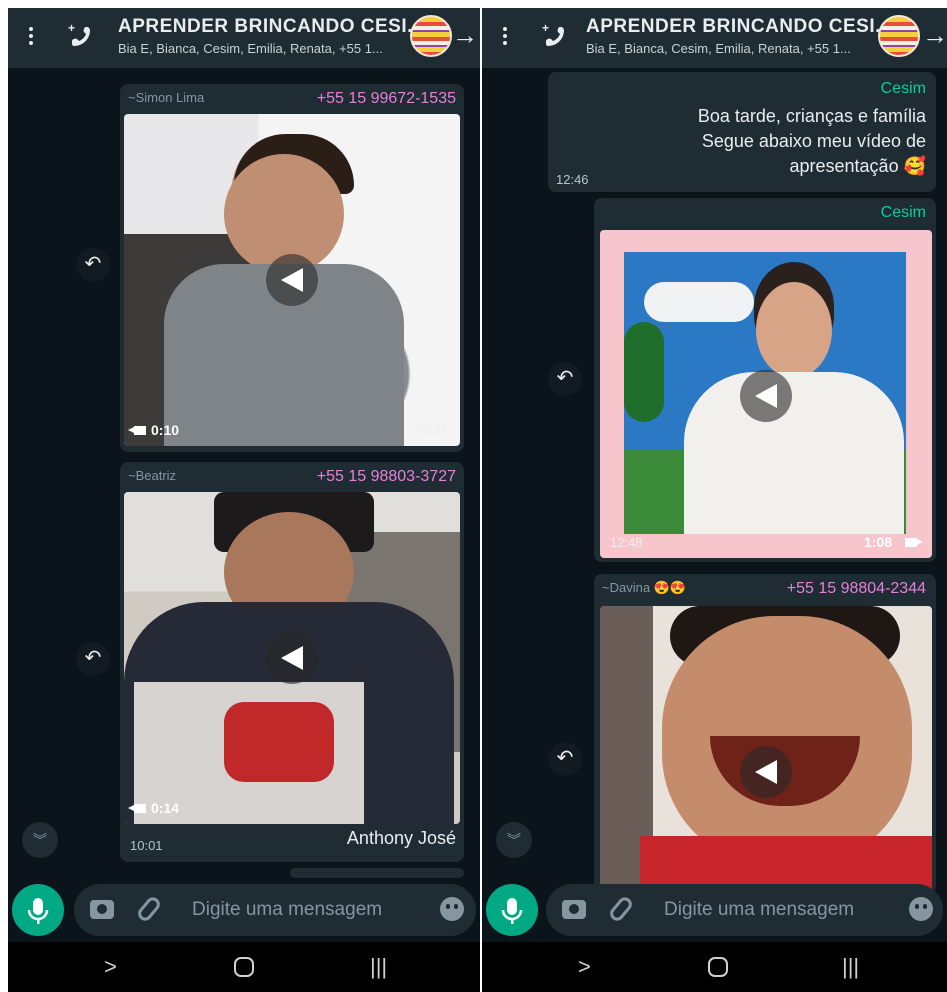 The height and width of the screenshot is (992, 947). What do you see at coordinates (152, 475) in the screenshot?
I see `message-pushname: ~Beatriz` at bounding box center [152, 475].